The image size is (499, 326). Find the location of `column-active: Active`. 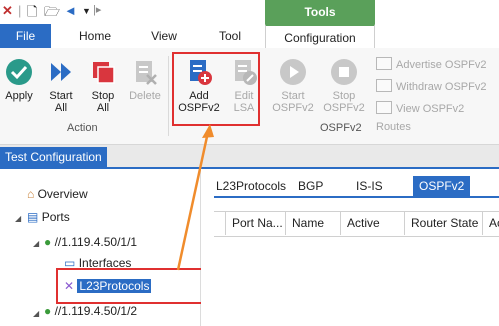

column-active: Active is located at coordinates (372, 223).